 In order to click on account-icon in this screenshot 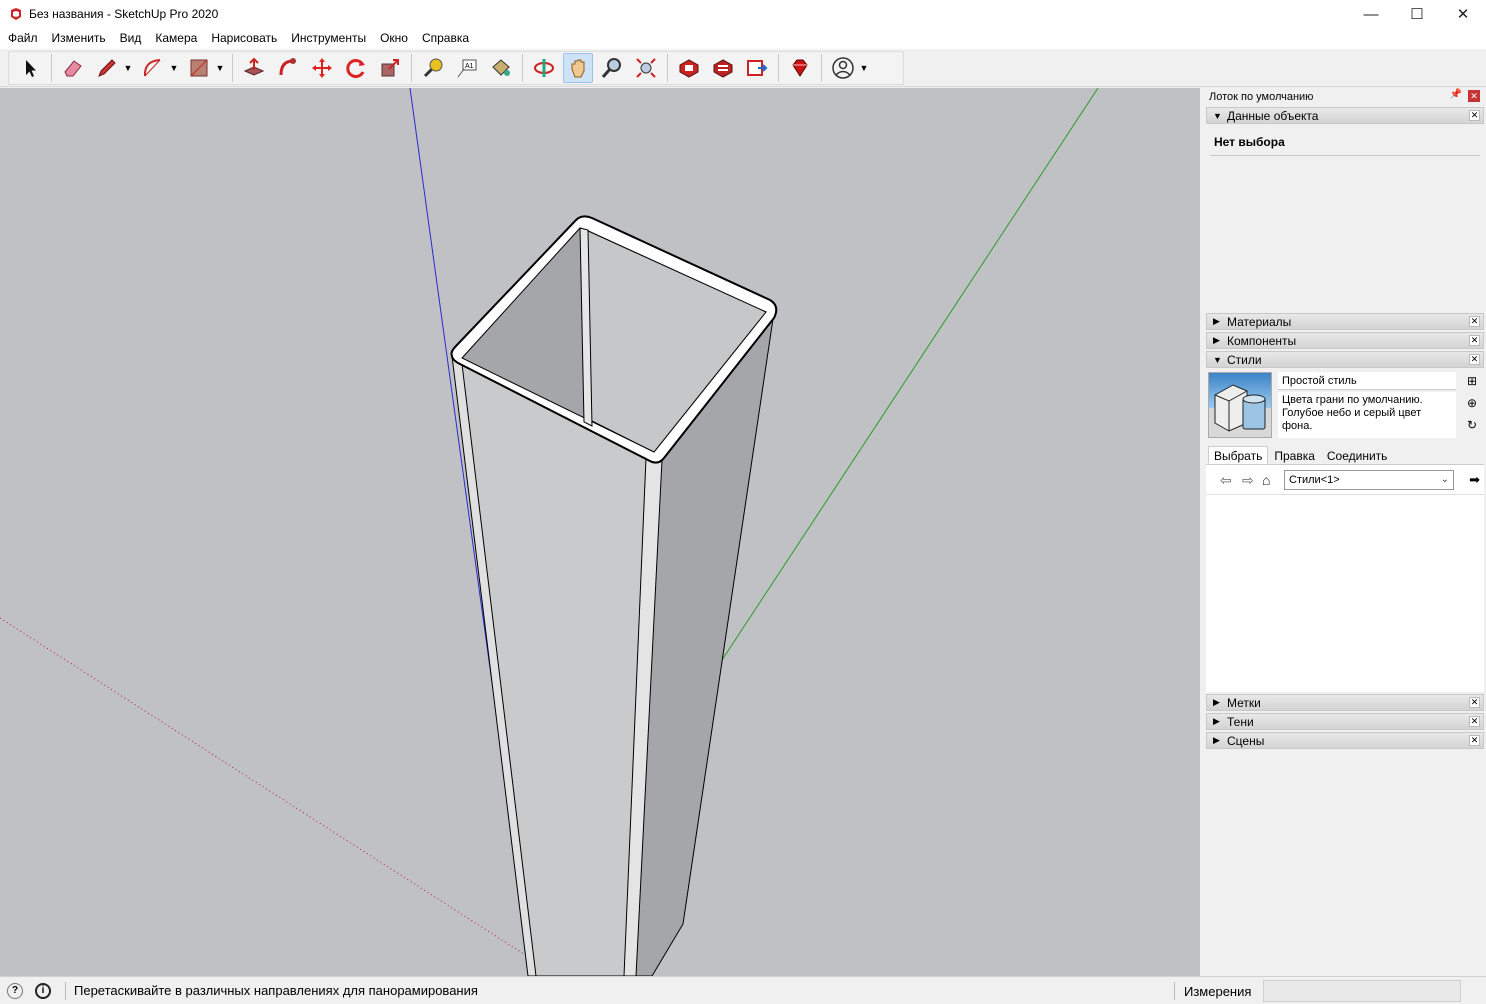, I will do `click(843, 68)`.